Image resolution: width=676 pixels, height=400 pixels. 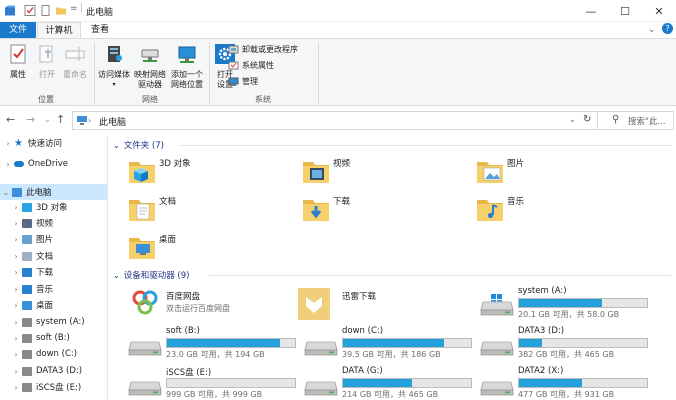 I want to click on nav-item: › system (A:), so click(x=53, y=322).